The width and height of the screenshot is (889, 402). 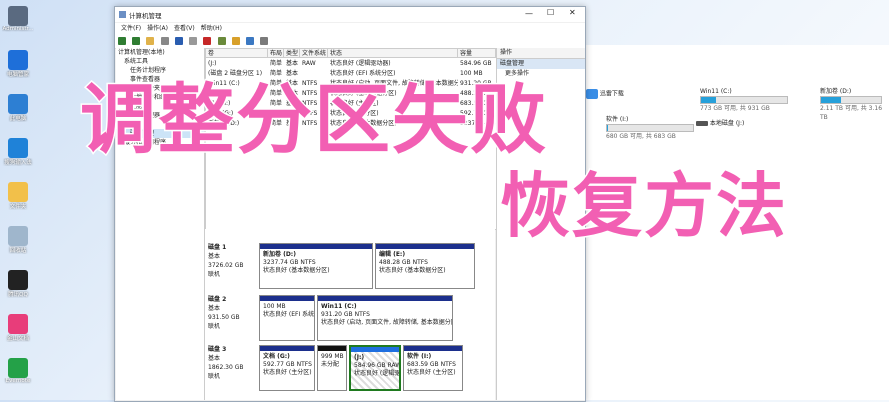 I want to click on headline-line-2: 恢复方法, so click(x=643, y=206).